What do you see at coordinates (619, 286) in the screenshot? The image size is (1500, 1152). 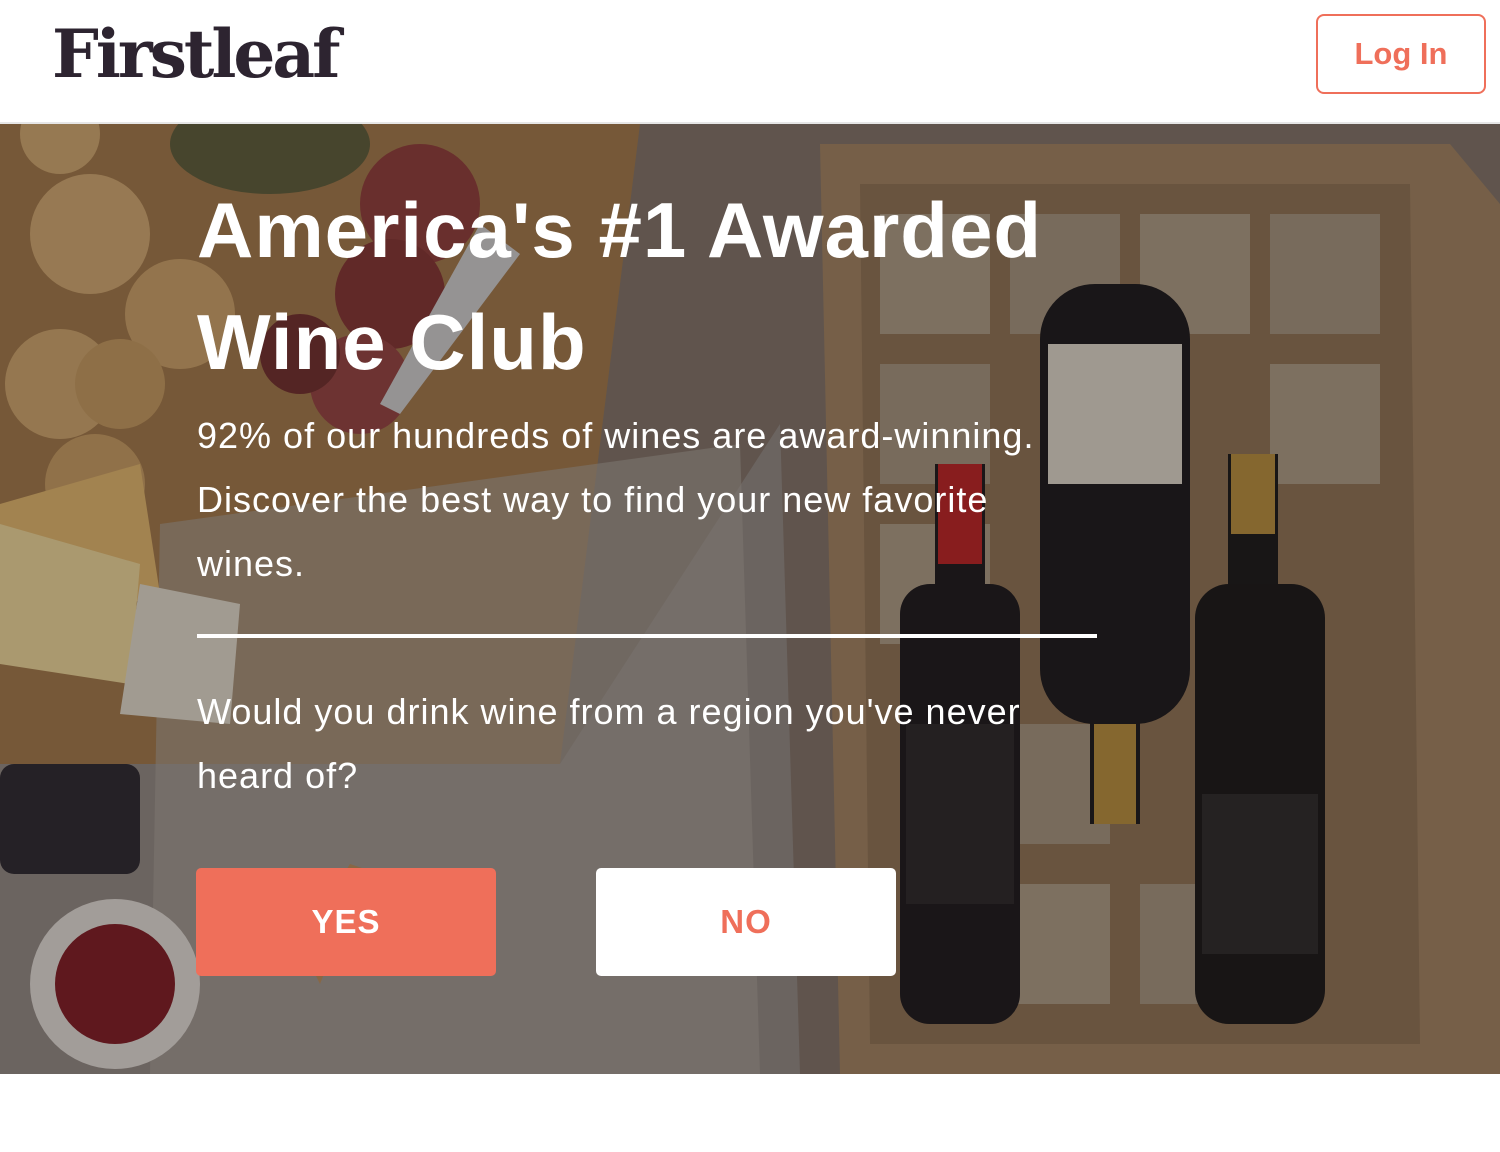 I see `hero-headline: America's #1 Awarded Wine Club` at bounding box center [619, 286].